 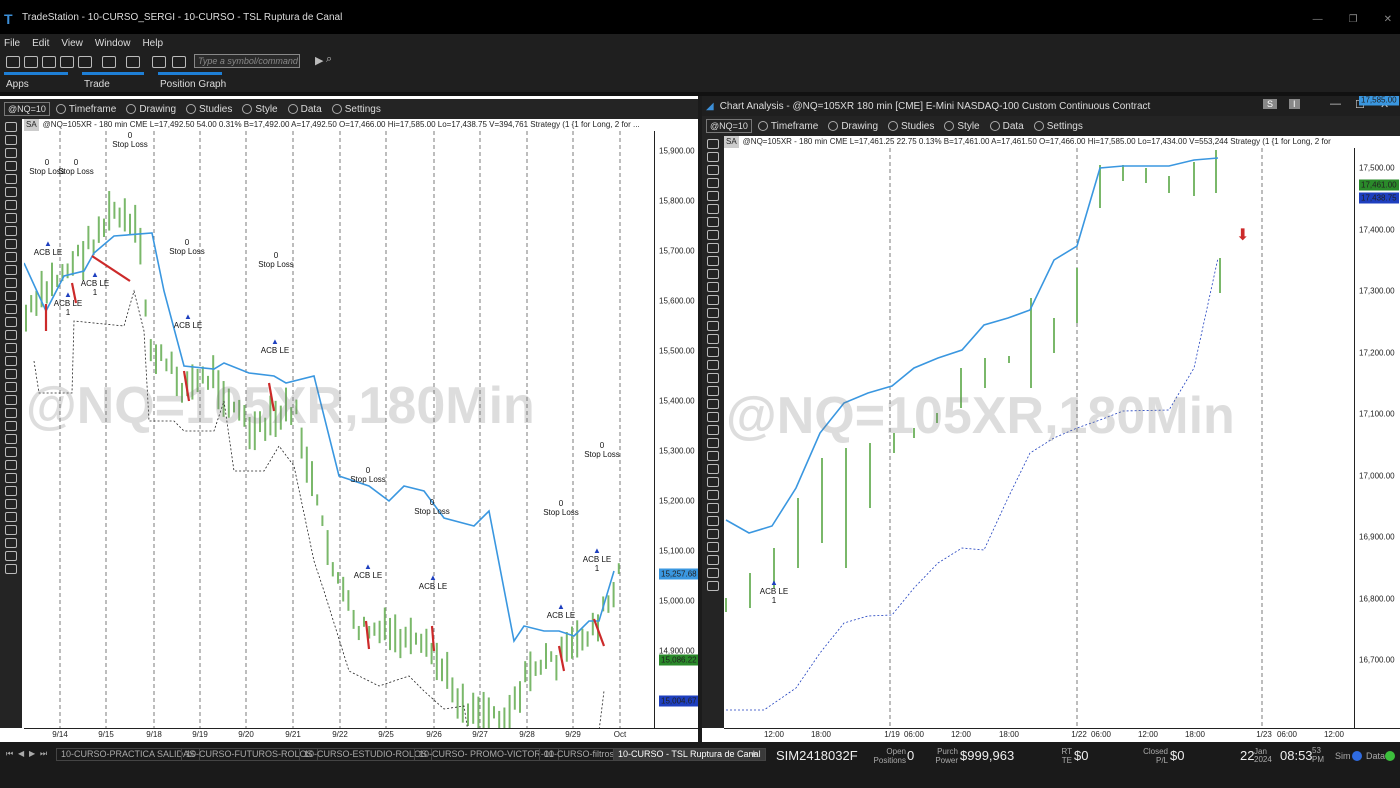 I want to click on pin-tool-icon, so click(x=713, y=560).